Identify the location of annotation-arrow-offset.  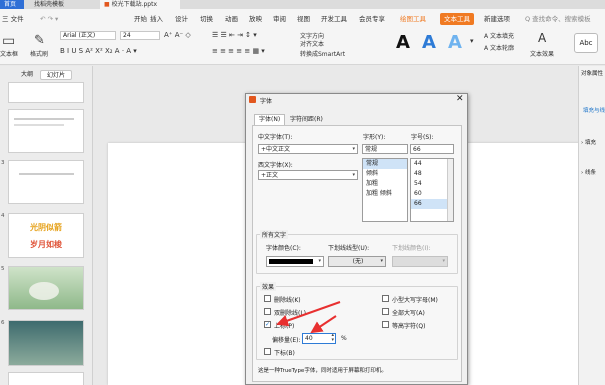
(323, 324).